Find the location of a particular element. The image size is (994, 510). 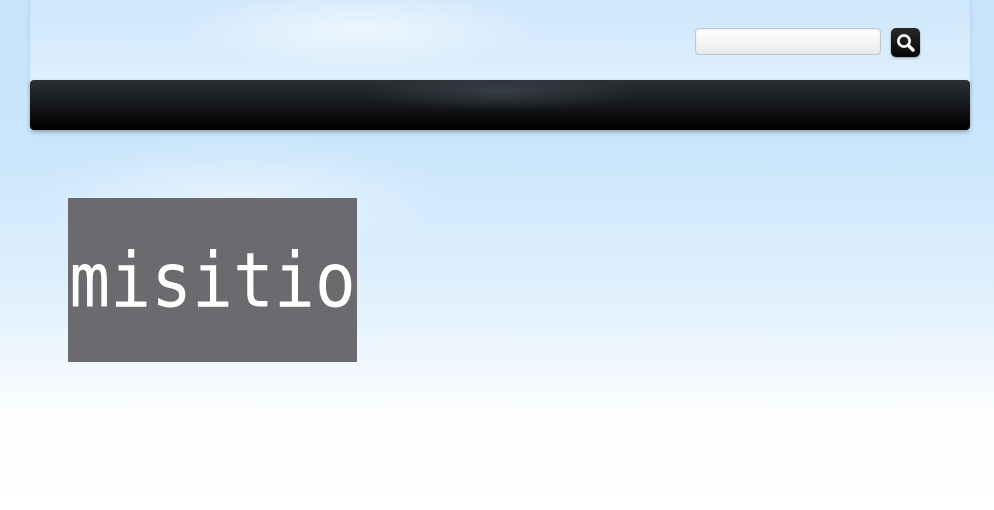

search-button is located at coordinates (905, 42).